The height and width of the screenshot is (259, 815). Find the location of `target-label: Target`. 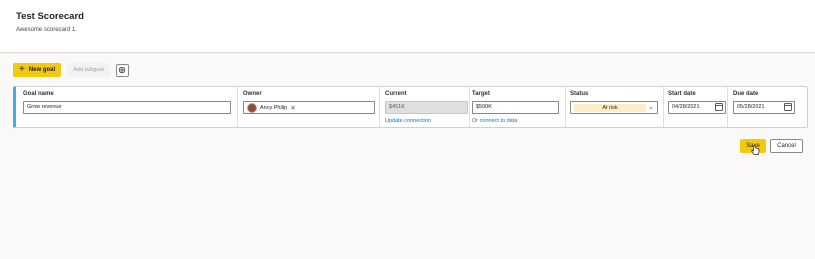

target-label: Target is located at coordinates (481, 94).